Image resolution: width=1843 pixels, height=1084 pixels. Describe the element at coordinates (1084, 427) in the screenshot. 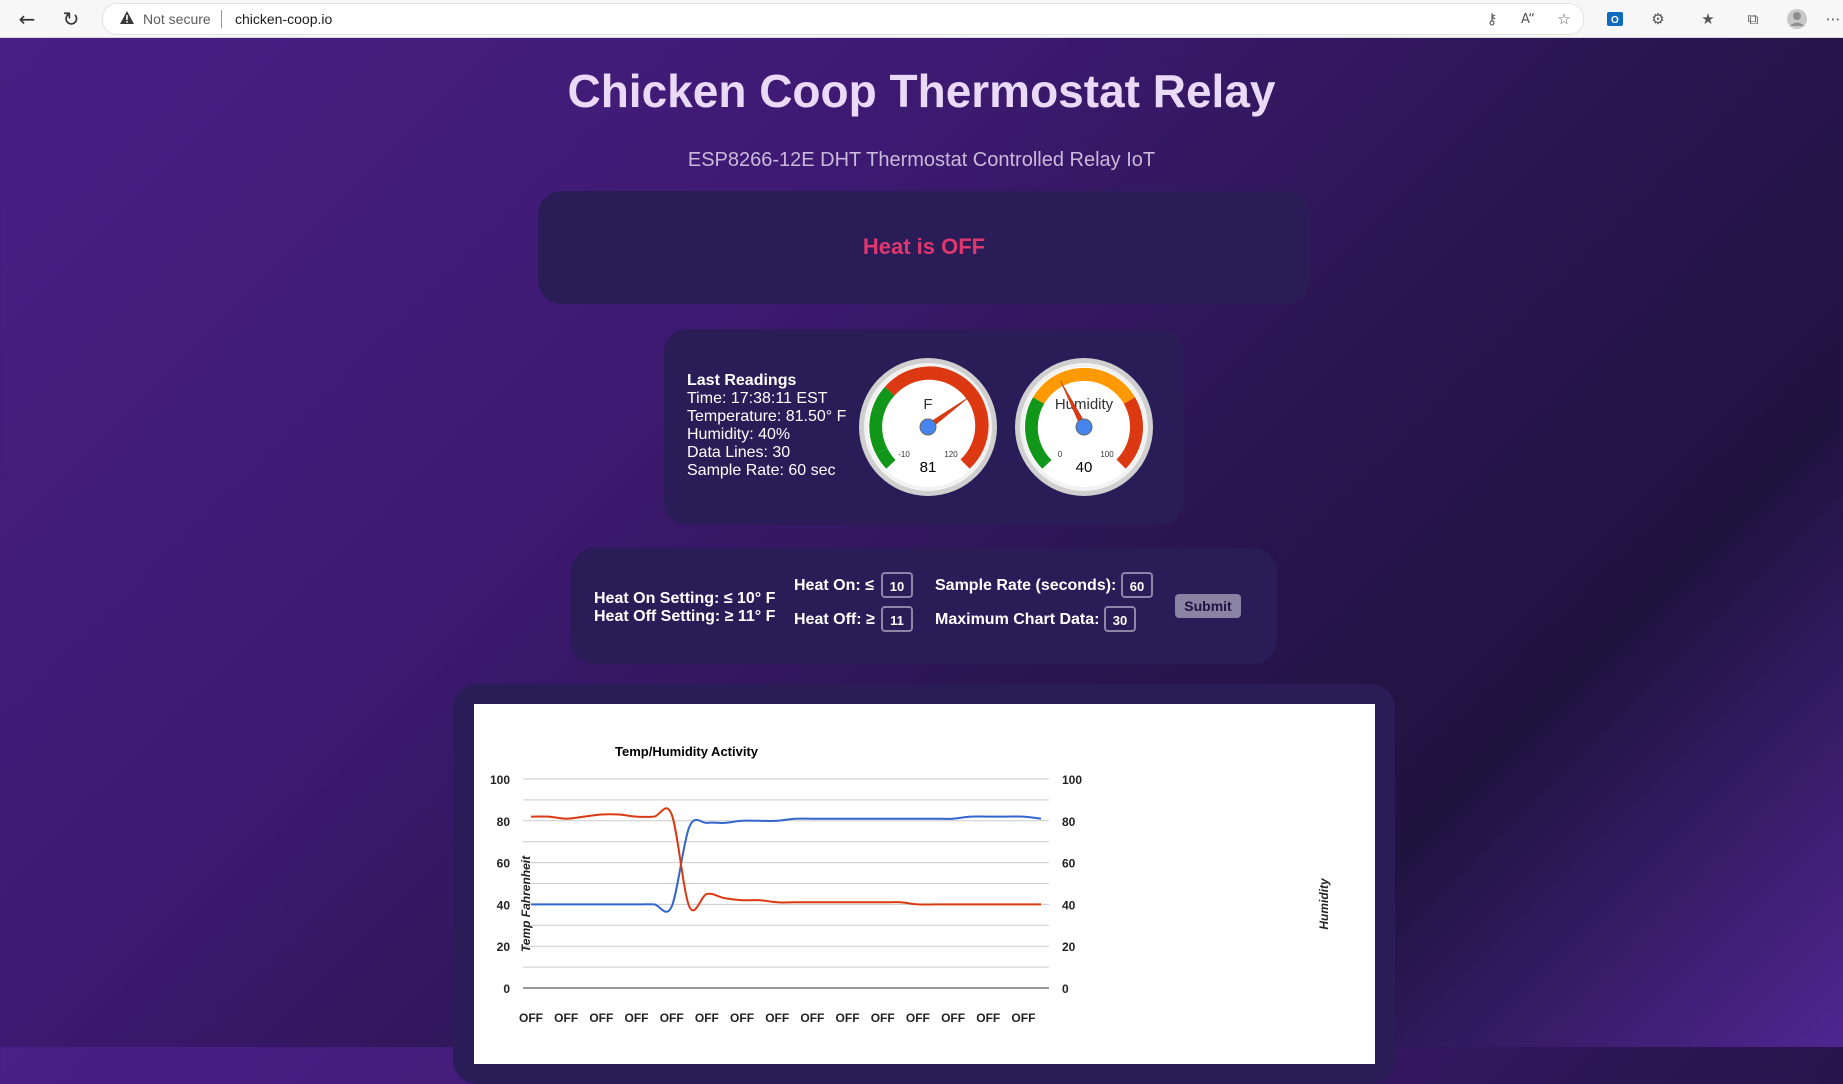

I see `humidity-gauge: Humidity 0 100 40` at that location.